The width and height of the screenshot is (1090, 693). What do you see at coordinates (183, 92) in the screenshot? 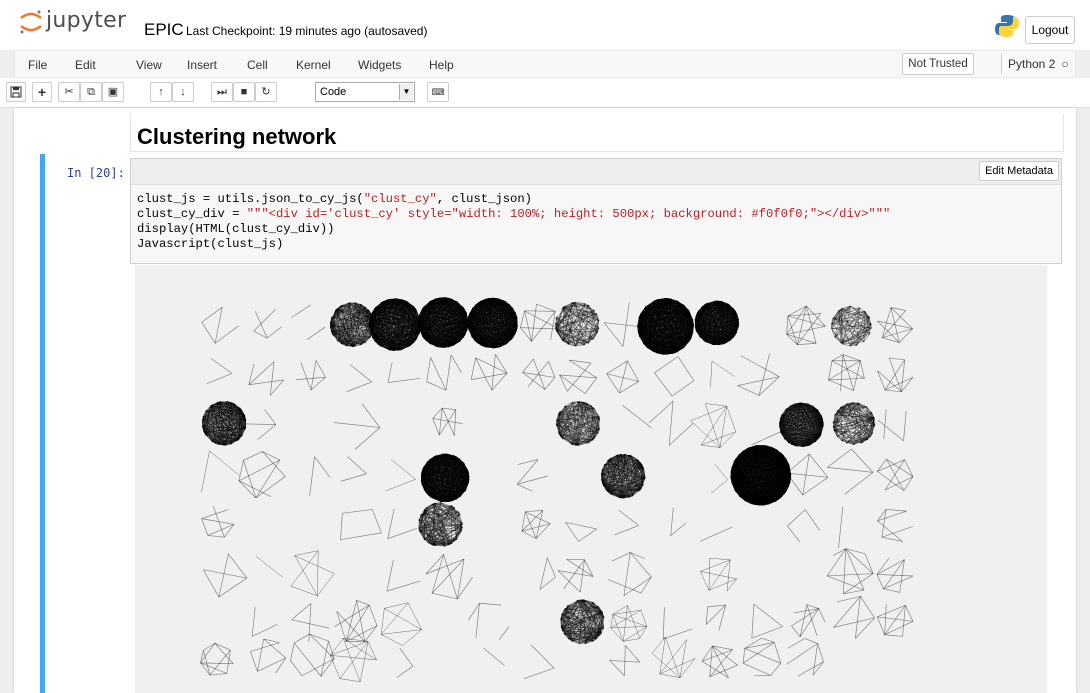
I see `move-down-icon: ↓` at bounding box center [183, 92].